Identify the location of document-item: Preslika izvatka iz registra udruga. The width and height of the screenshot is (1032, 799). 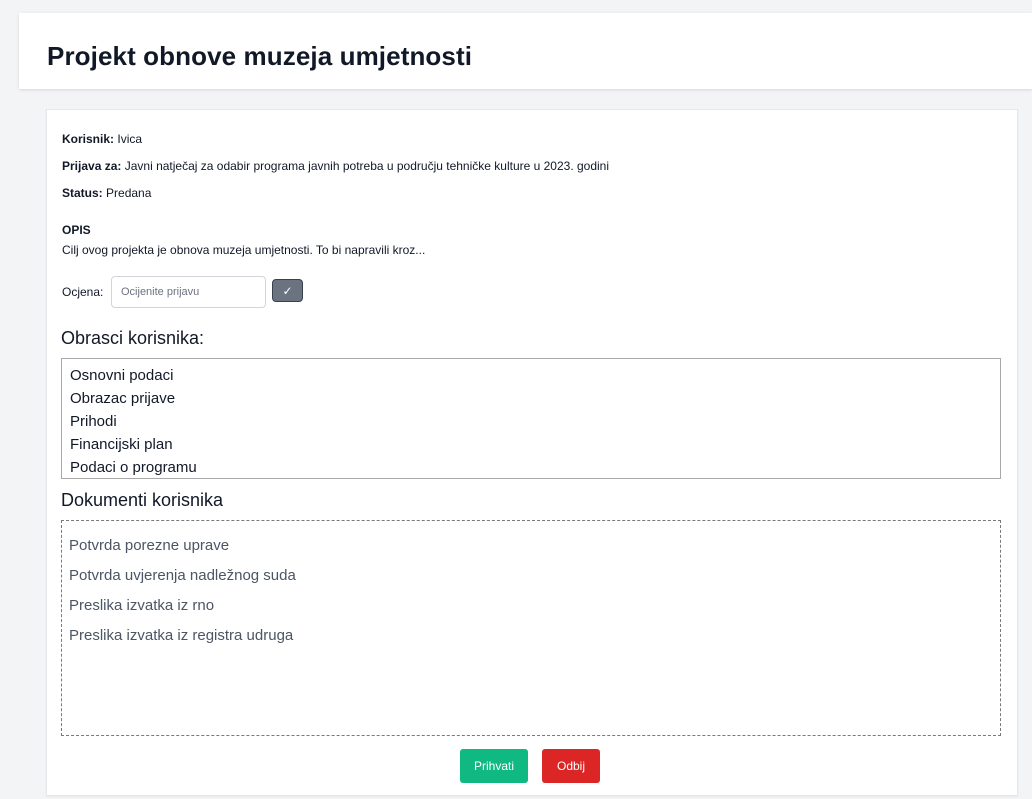
(531, 636).